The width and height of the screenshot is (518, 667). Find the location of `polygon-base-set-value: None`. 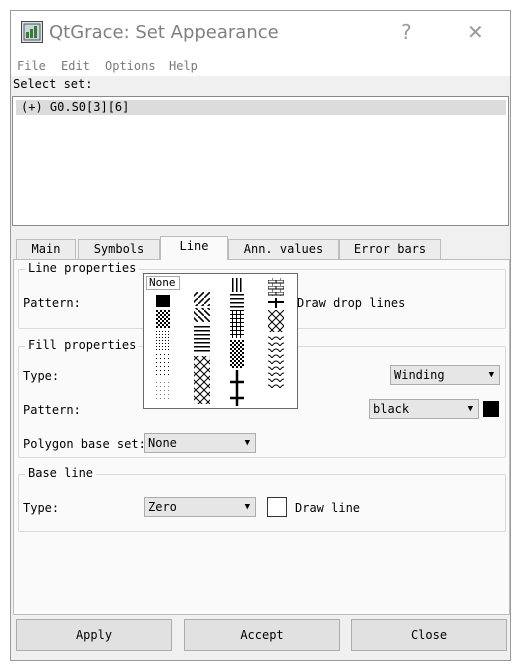

polygon-base-set-value: None is located at coordinates (162, 443).